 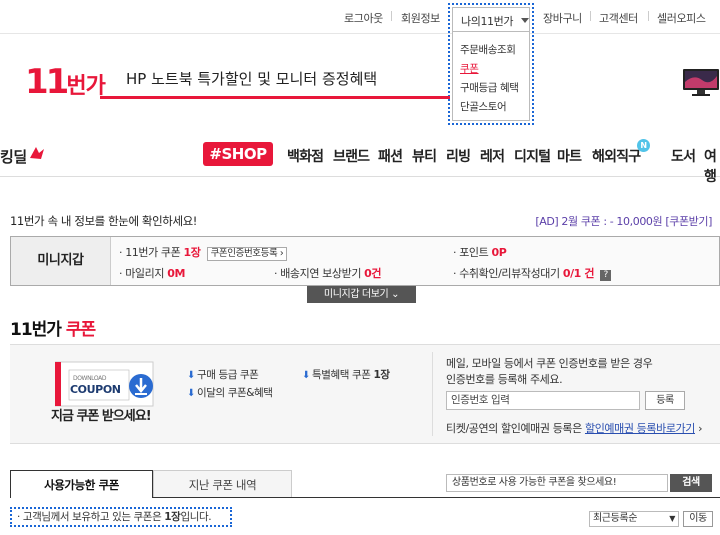 What do you see at coordinates (142, 273) in the screenshot?
I see `mini-mileage-label: · 마일리지` at bounding box center [142, 273].